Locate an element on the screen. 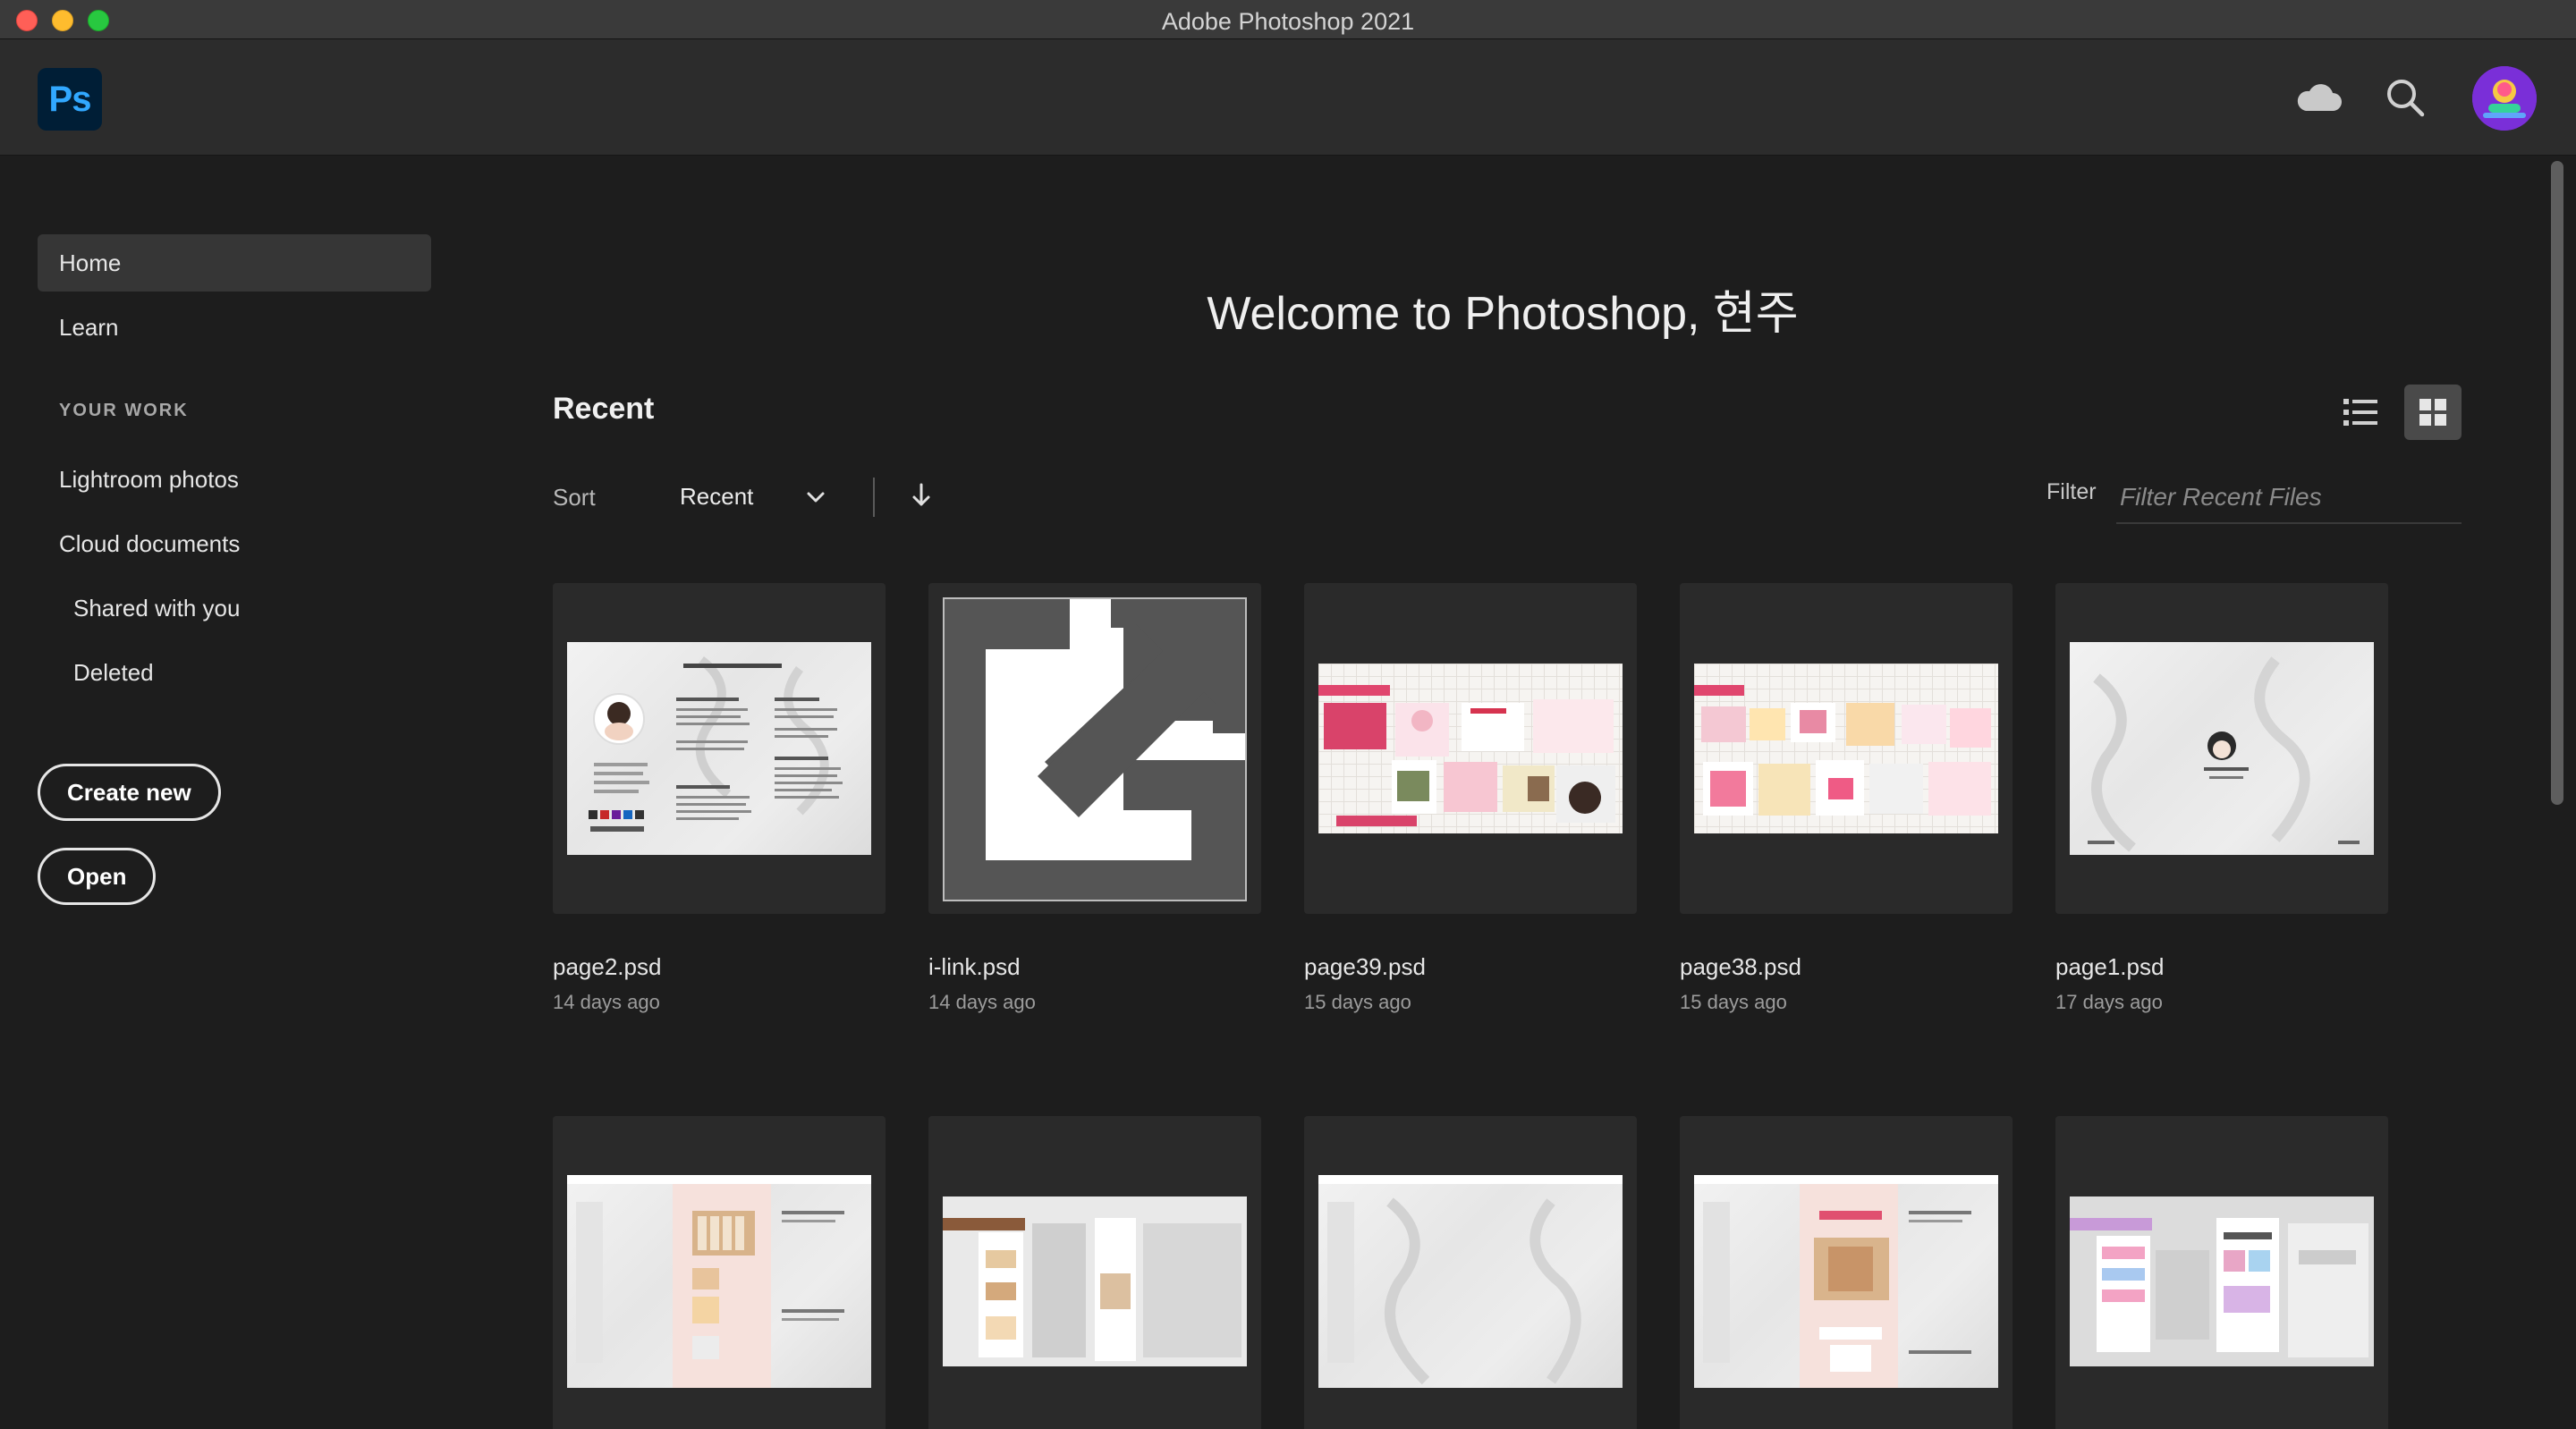 The height and width of the screenshot is (1429, 2576). title-bar: Adobe Photoshop 2021 is located at coordinates (1288, 19).